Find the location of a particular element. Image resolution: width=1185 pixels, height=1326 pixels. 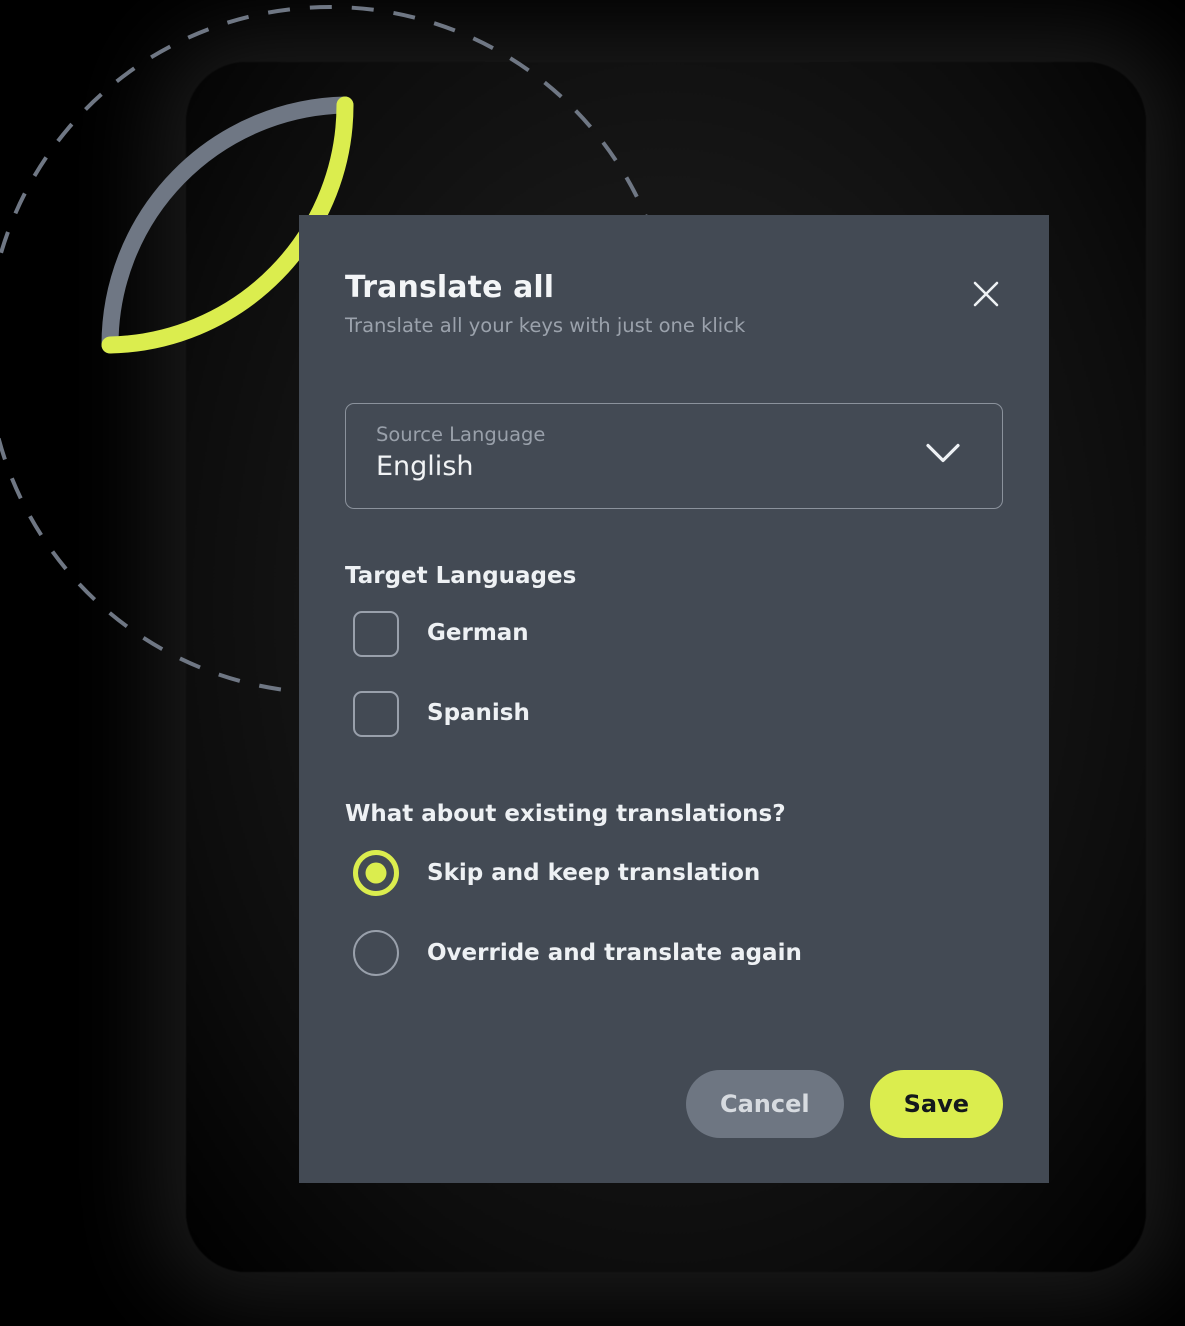

radio-skip-and-keep is located at coordinates (376, 873).